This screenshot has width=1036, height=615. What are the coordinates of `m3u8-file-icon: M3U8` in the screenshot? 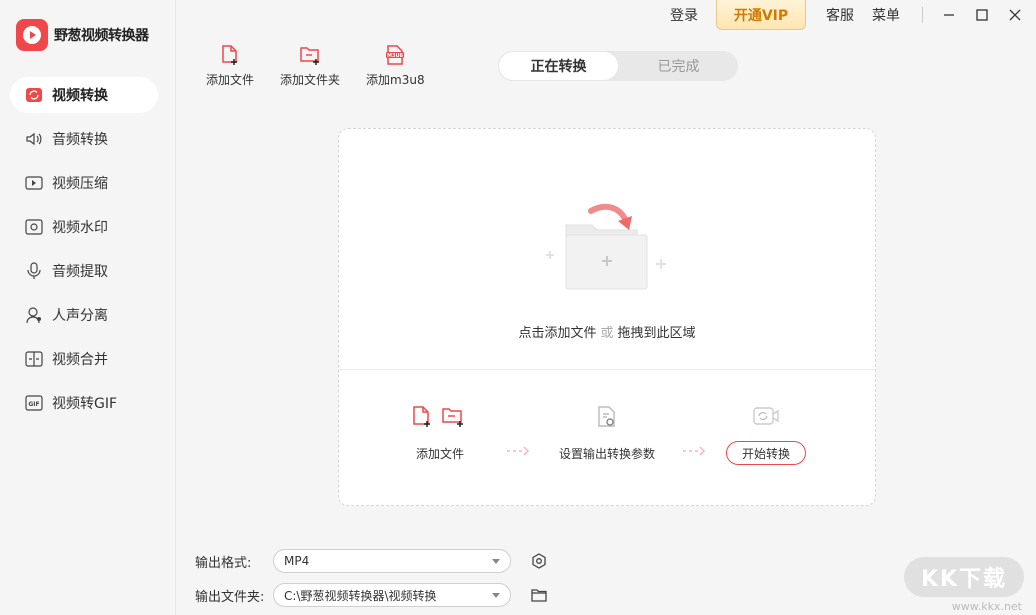 It's located at (395, 55).